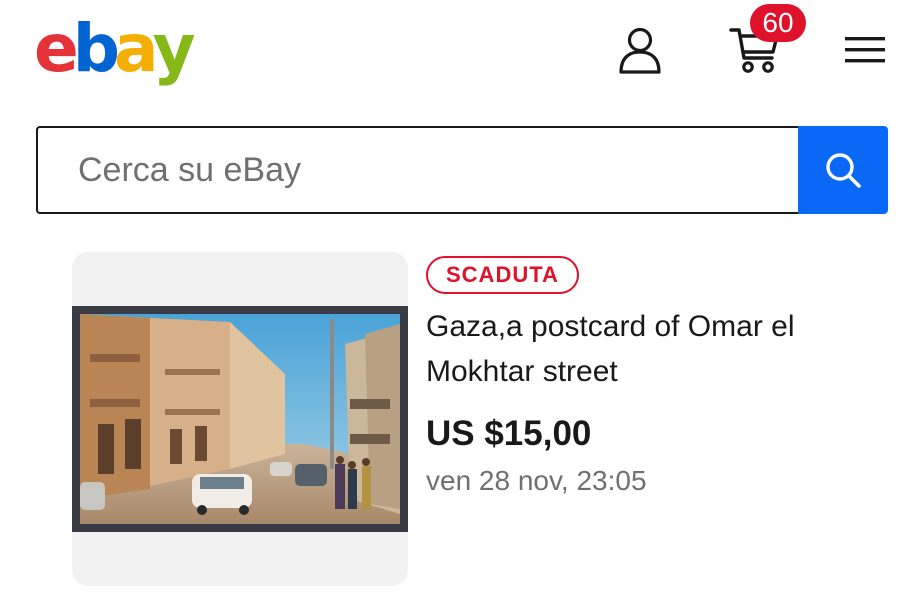  What do you see at coordinates (96, 48) in the screenshot?
I see `logo-letter-b: b` at bounding box center [96, 48].